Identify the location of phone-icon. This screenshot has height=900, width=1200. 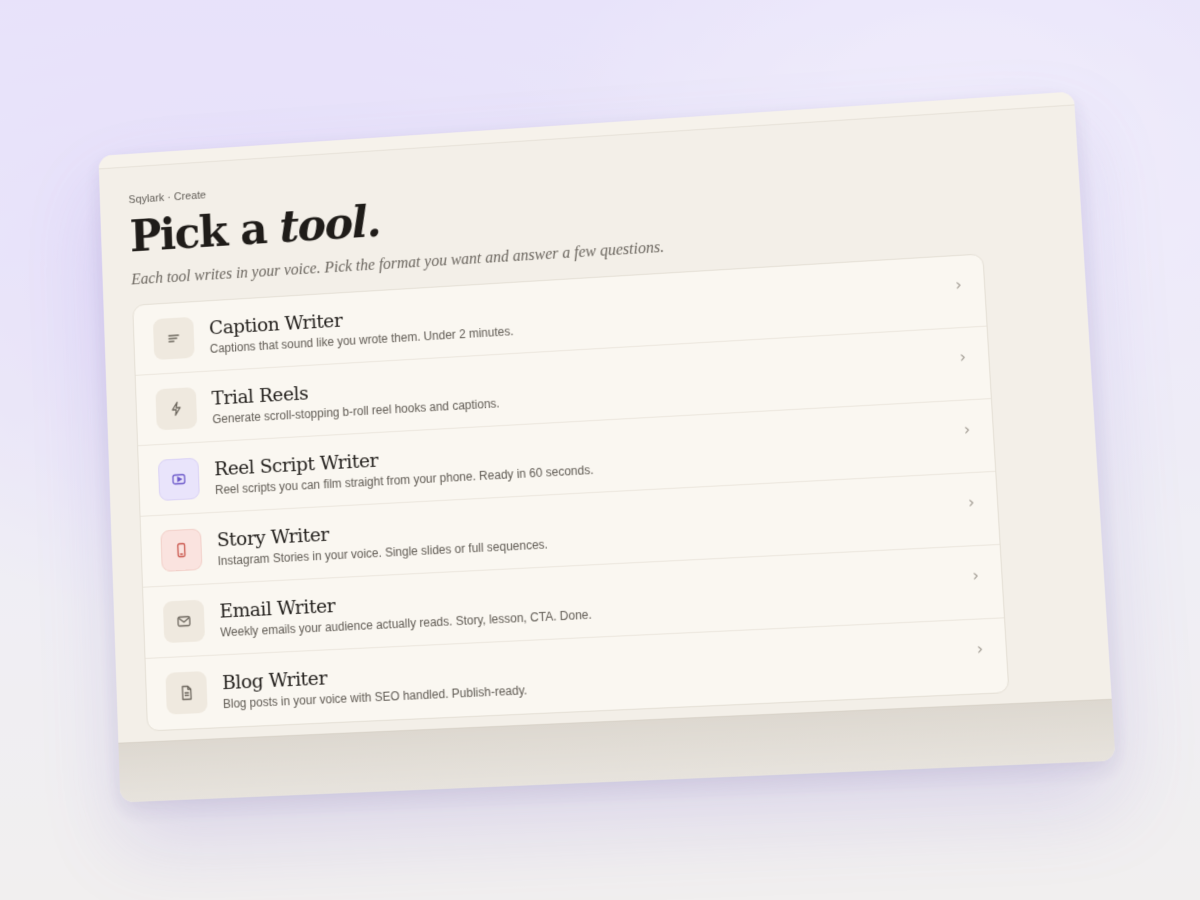
(181, 549).